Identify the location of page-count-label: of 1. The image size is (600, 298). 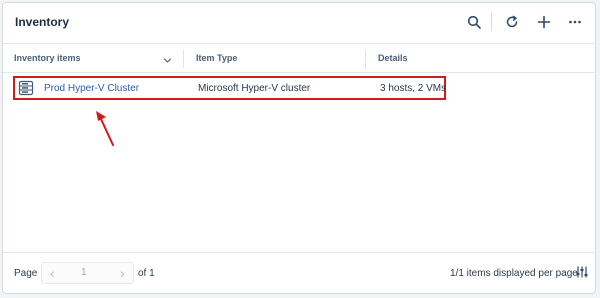
(146, 273).